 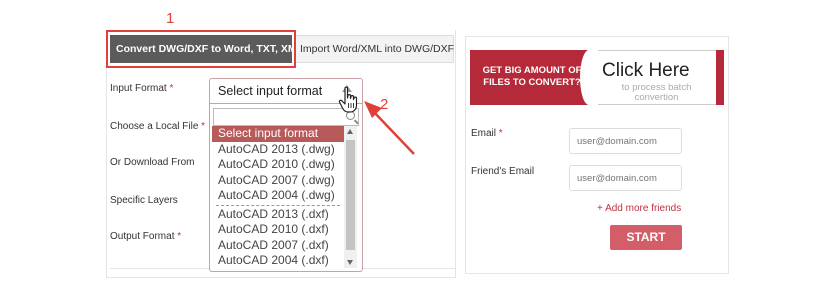 I want to click on banner-subtitle: to process batch convertion, so click(x=656, y=92).